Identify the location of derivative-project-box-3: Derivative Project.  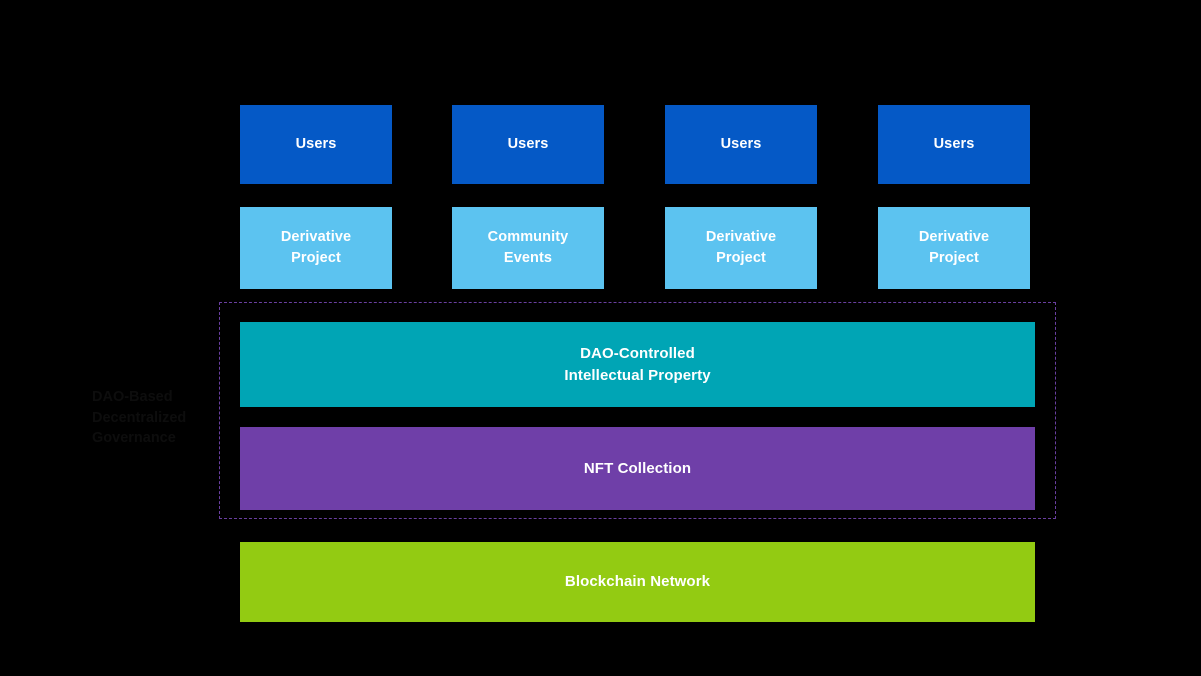
(954, 248).